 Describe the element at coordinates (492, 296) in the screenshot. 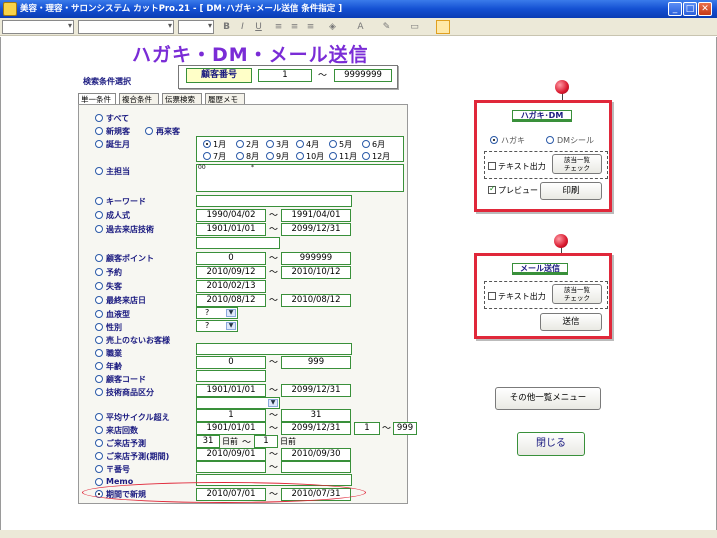

I see `email-text-output-checkbox` at that location.